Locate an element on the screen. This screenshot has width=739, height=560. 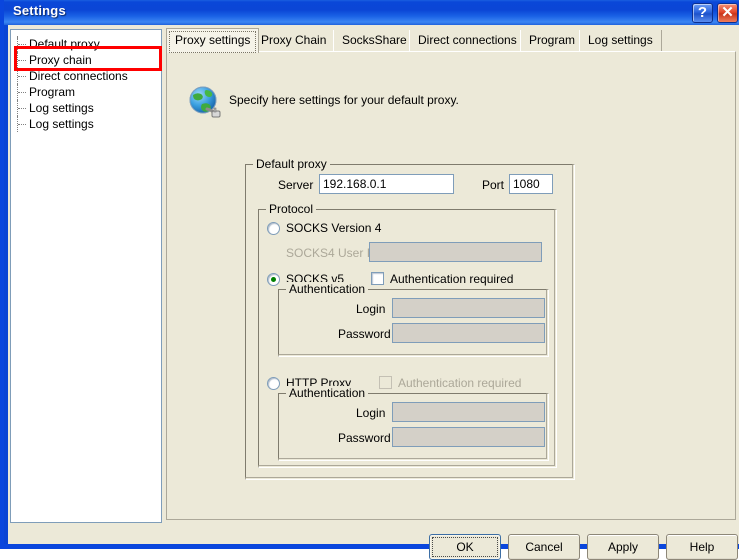
tab-label: Direct connections is located at coordinates (467, 40).